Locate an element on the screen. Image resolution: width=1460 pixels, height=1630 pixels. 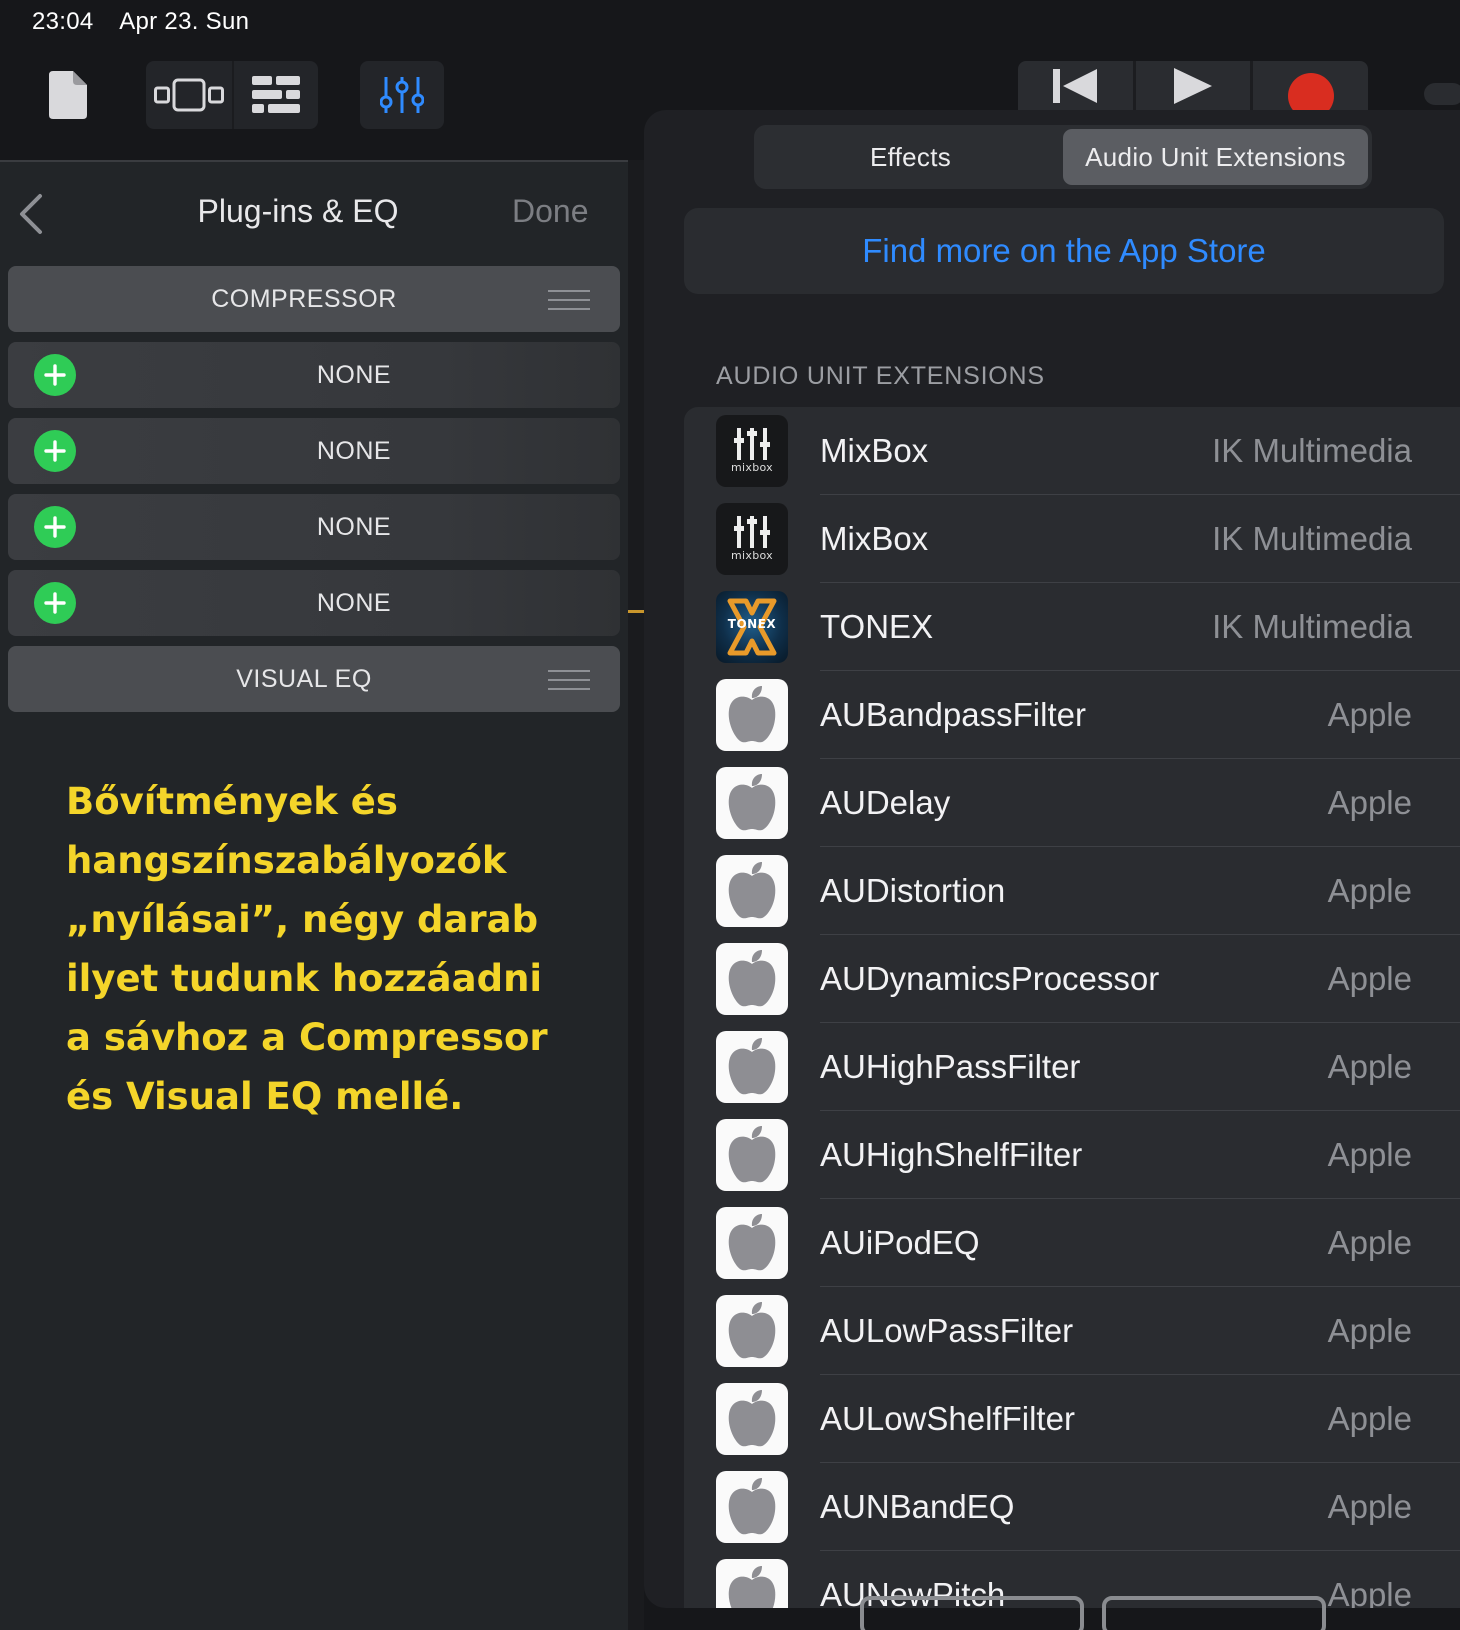
extension-name: AUHighShelfFilter is located at coordinates (951, 1154).